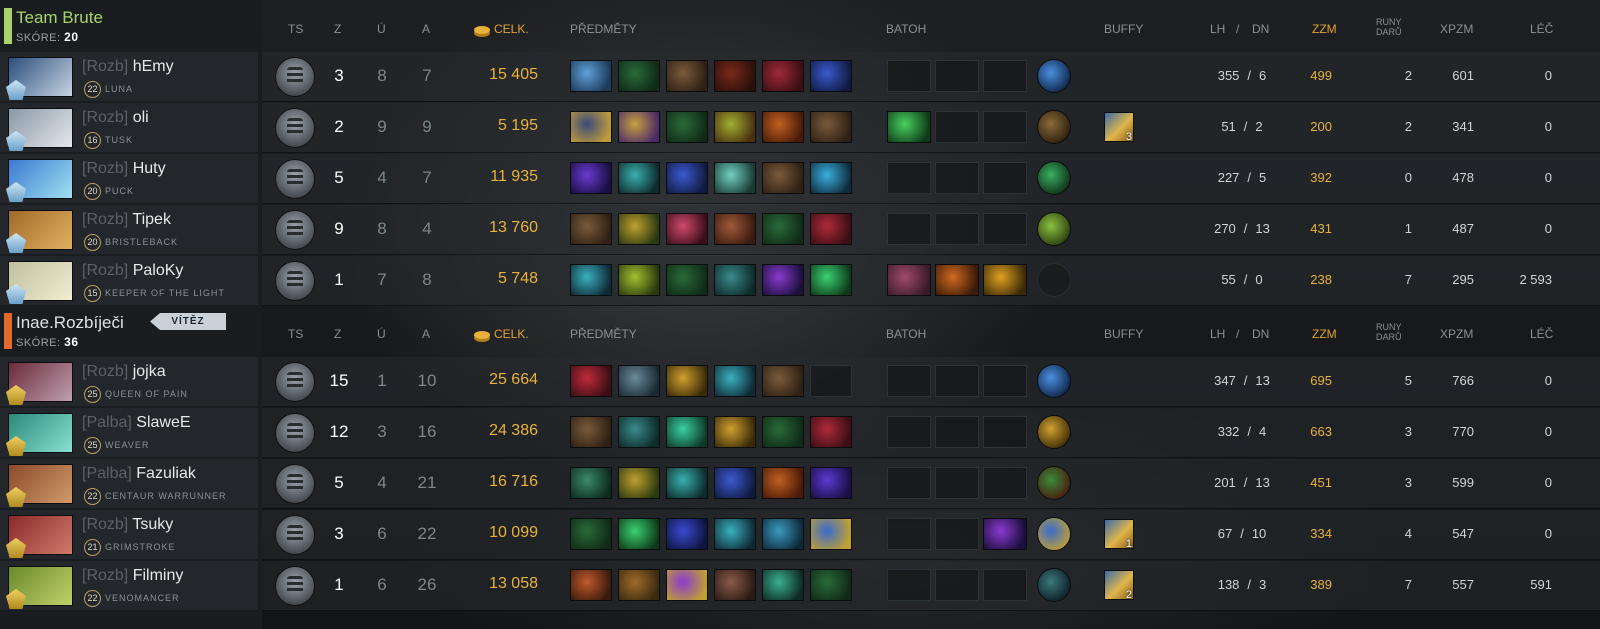  Describe the element at coordinates (128, 67) in the screenshot. I see `player-name: [Rozb] hEmy` at that location.